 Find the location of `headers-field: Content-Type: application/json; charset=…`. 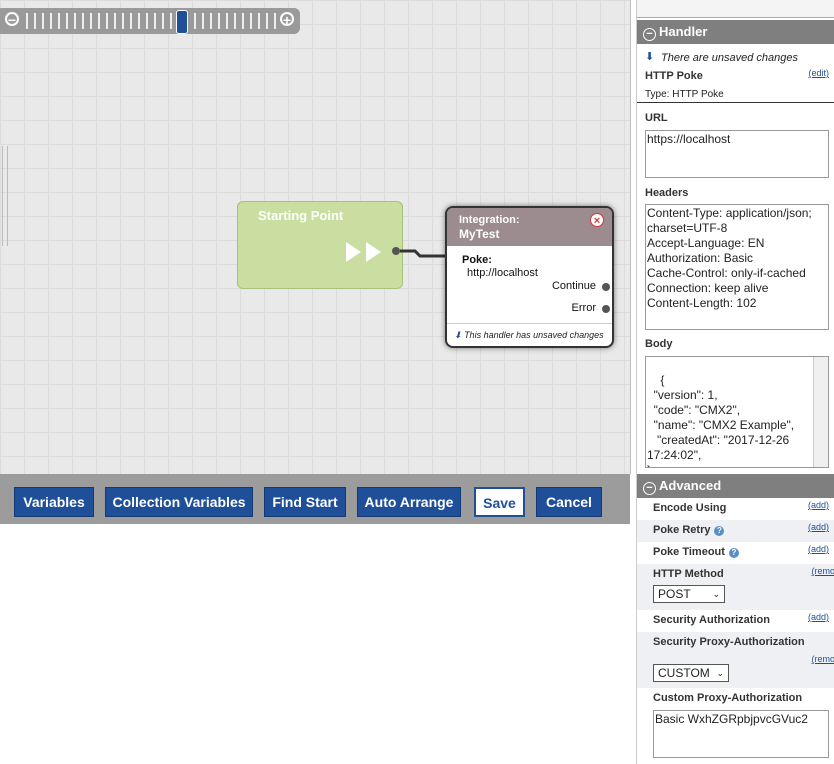

headers-field: Content-Type: application/json; charset=… is located at coordinates (737, 267).